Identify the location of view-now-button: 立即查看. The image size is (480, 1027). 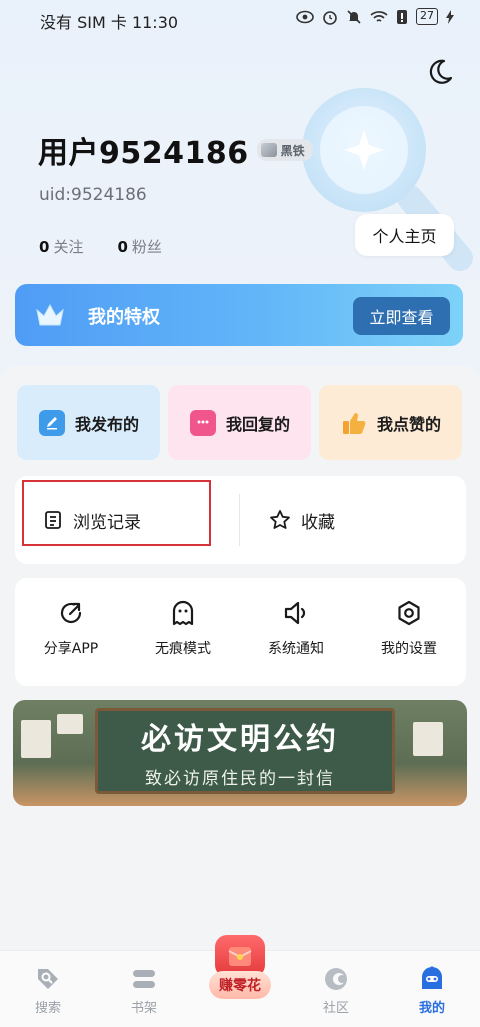
(401, 316).